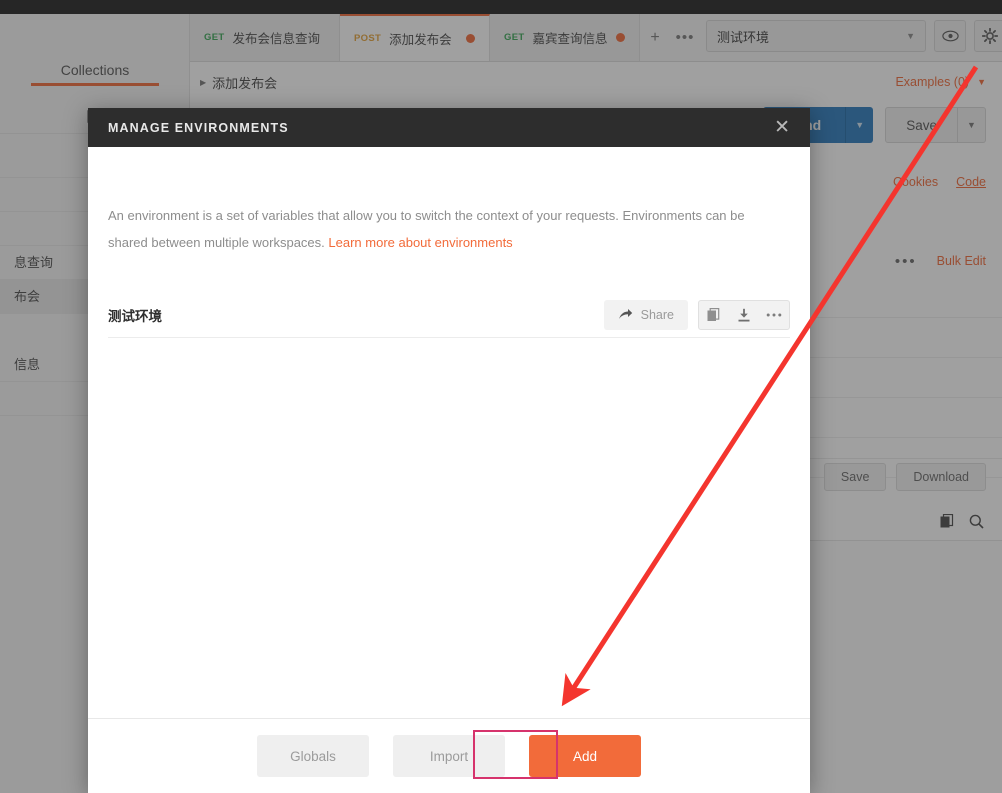 Image resolution: width=1002 pixels, height=793 pixels. Describe the element at coordinates (135, 315) in the screenshot. I see `environment-name: 测试环境` at that location.